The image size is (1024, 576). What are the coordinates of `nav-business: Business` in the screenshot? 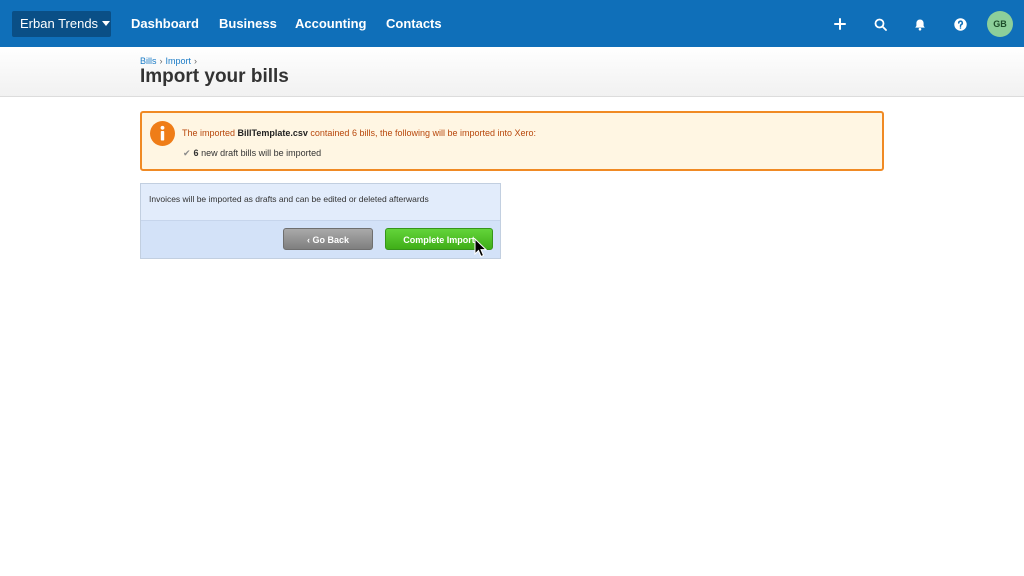 It's located at (248, 23).